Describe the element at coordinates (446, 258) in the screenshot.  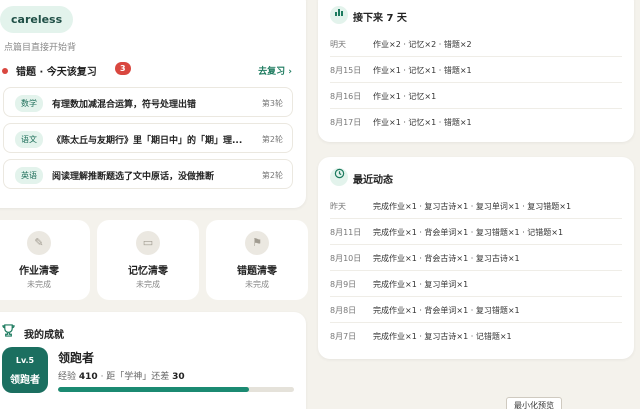
I see `row-text: 完成作业×1 · 背会古诗×1 · 复习古诗×1` at that location.